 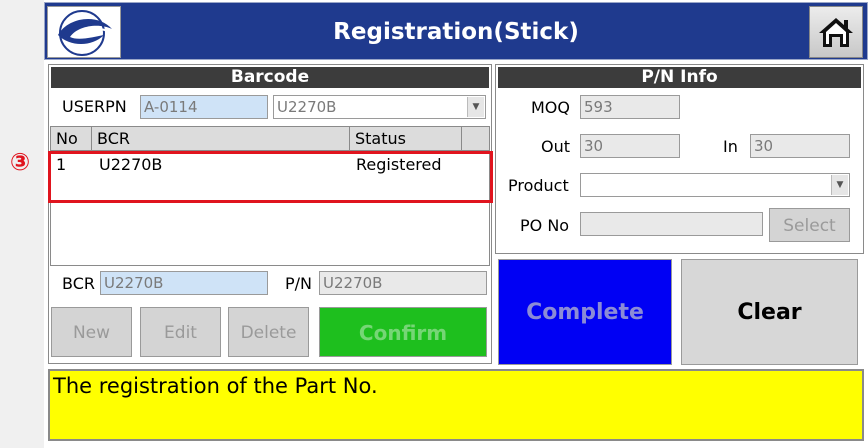 I want to click on home-icon, so click(x=836, y=32).